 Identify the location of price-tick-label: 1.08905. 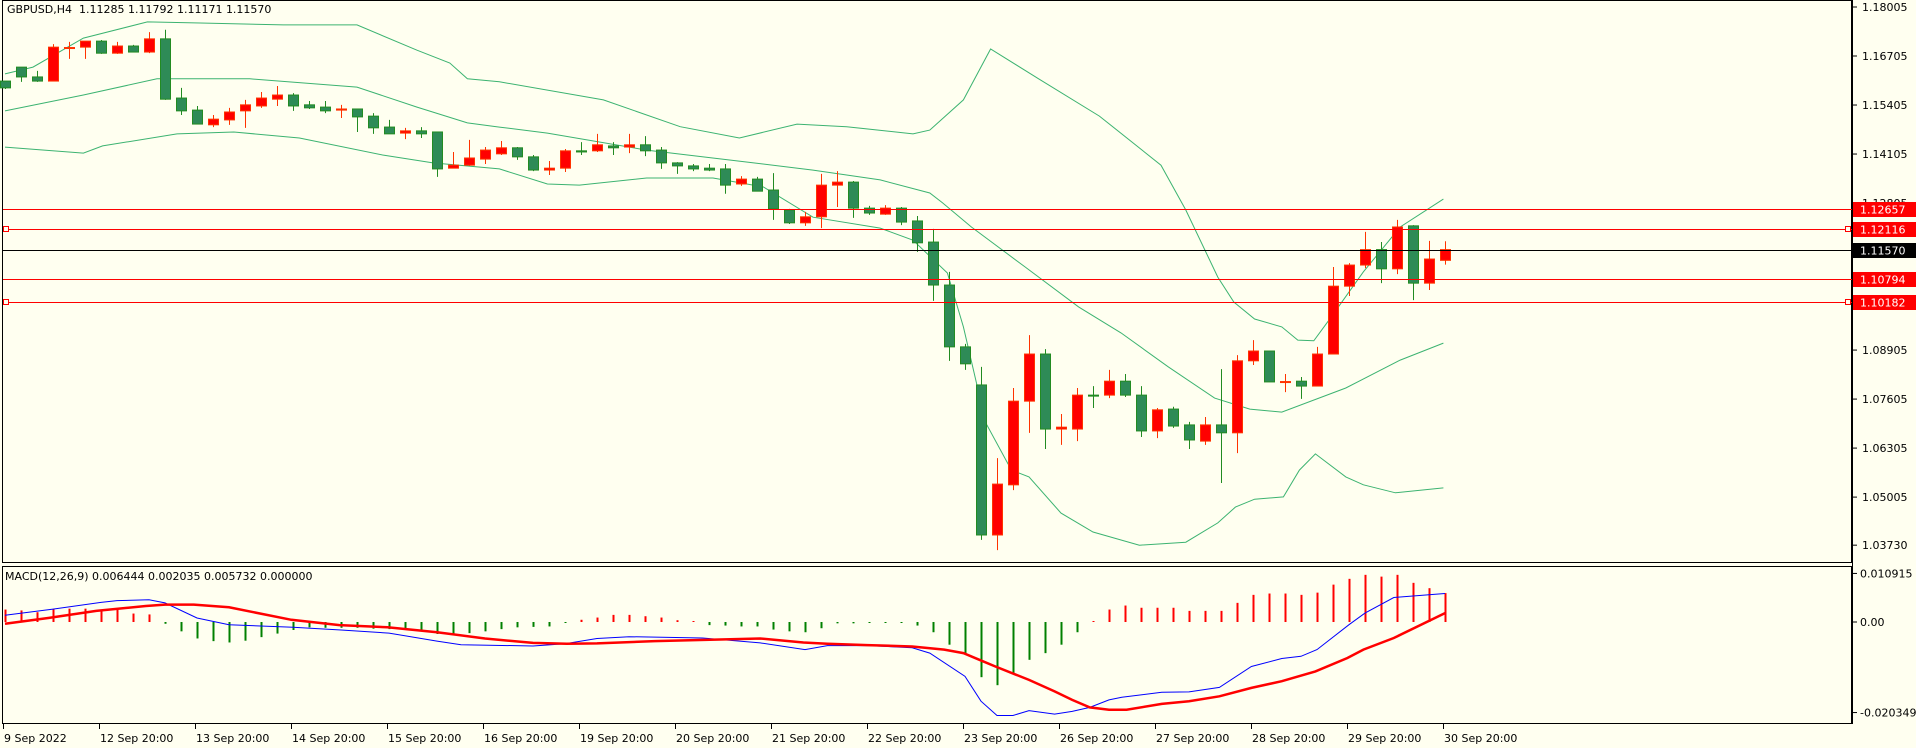
(1885, 350).